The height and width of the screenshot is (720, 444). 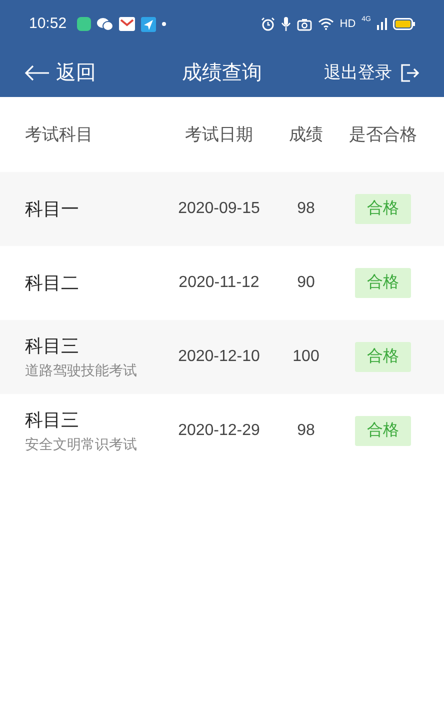 I want to click on chat-icon, so click(x=104, y=24).